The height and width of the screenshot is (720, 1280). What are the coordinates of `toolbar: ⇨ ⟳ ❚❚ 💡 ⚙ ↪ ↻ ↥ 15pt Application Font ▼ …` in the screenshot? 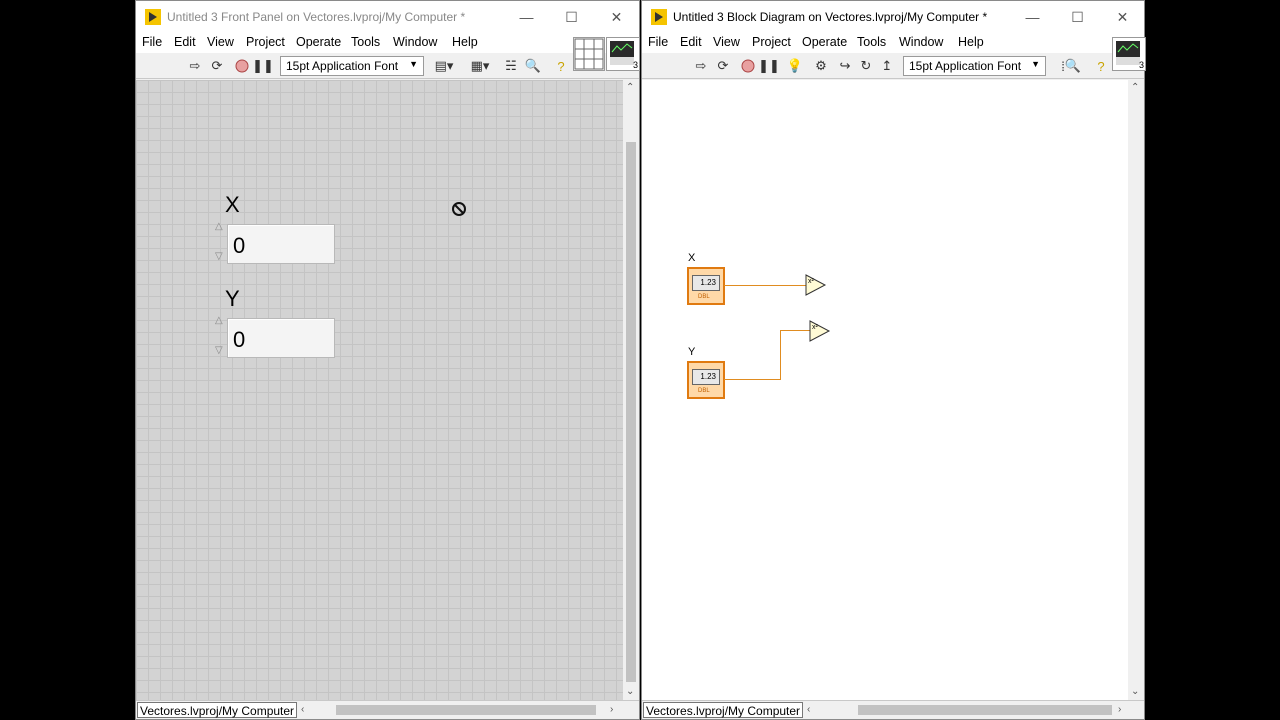 It's located at (893, 66).